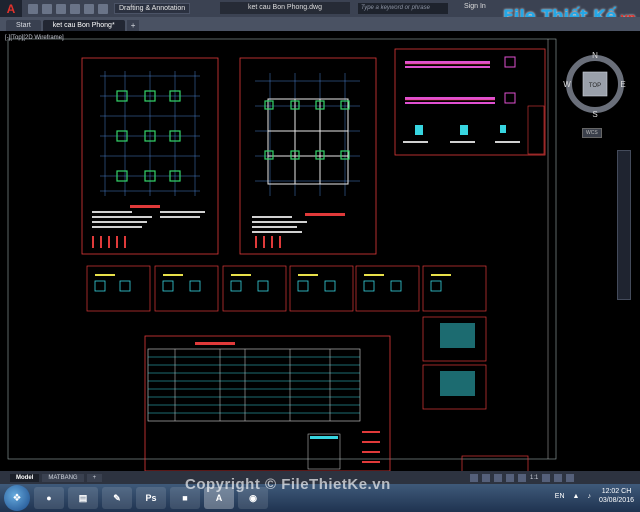 This screenshot has width=640, height=512. I want to click on windows-start-button: ❖, so click(17, 498).